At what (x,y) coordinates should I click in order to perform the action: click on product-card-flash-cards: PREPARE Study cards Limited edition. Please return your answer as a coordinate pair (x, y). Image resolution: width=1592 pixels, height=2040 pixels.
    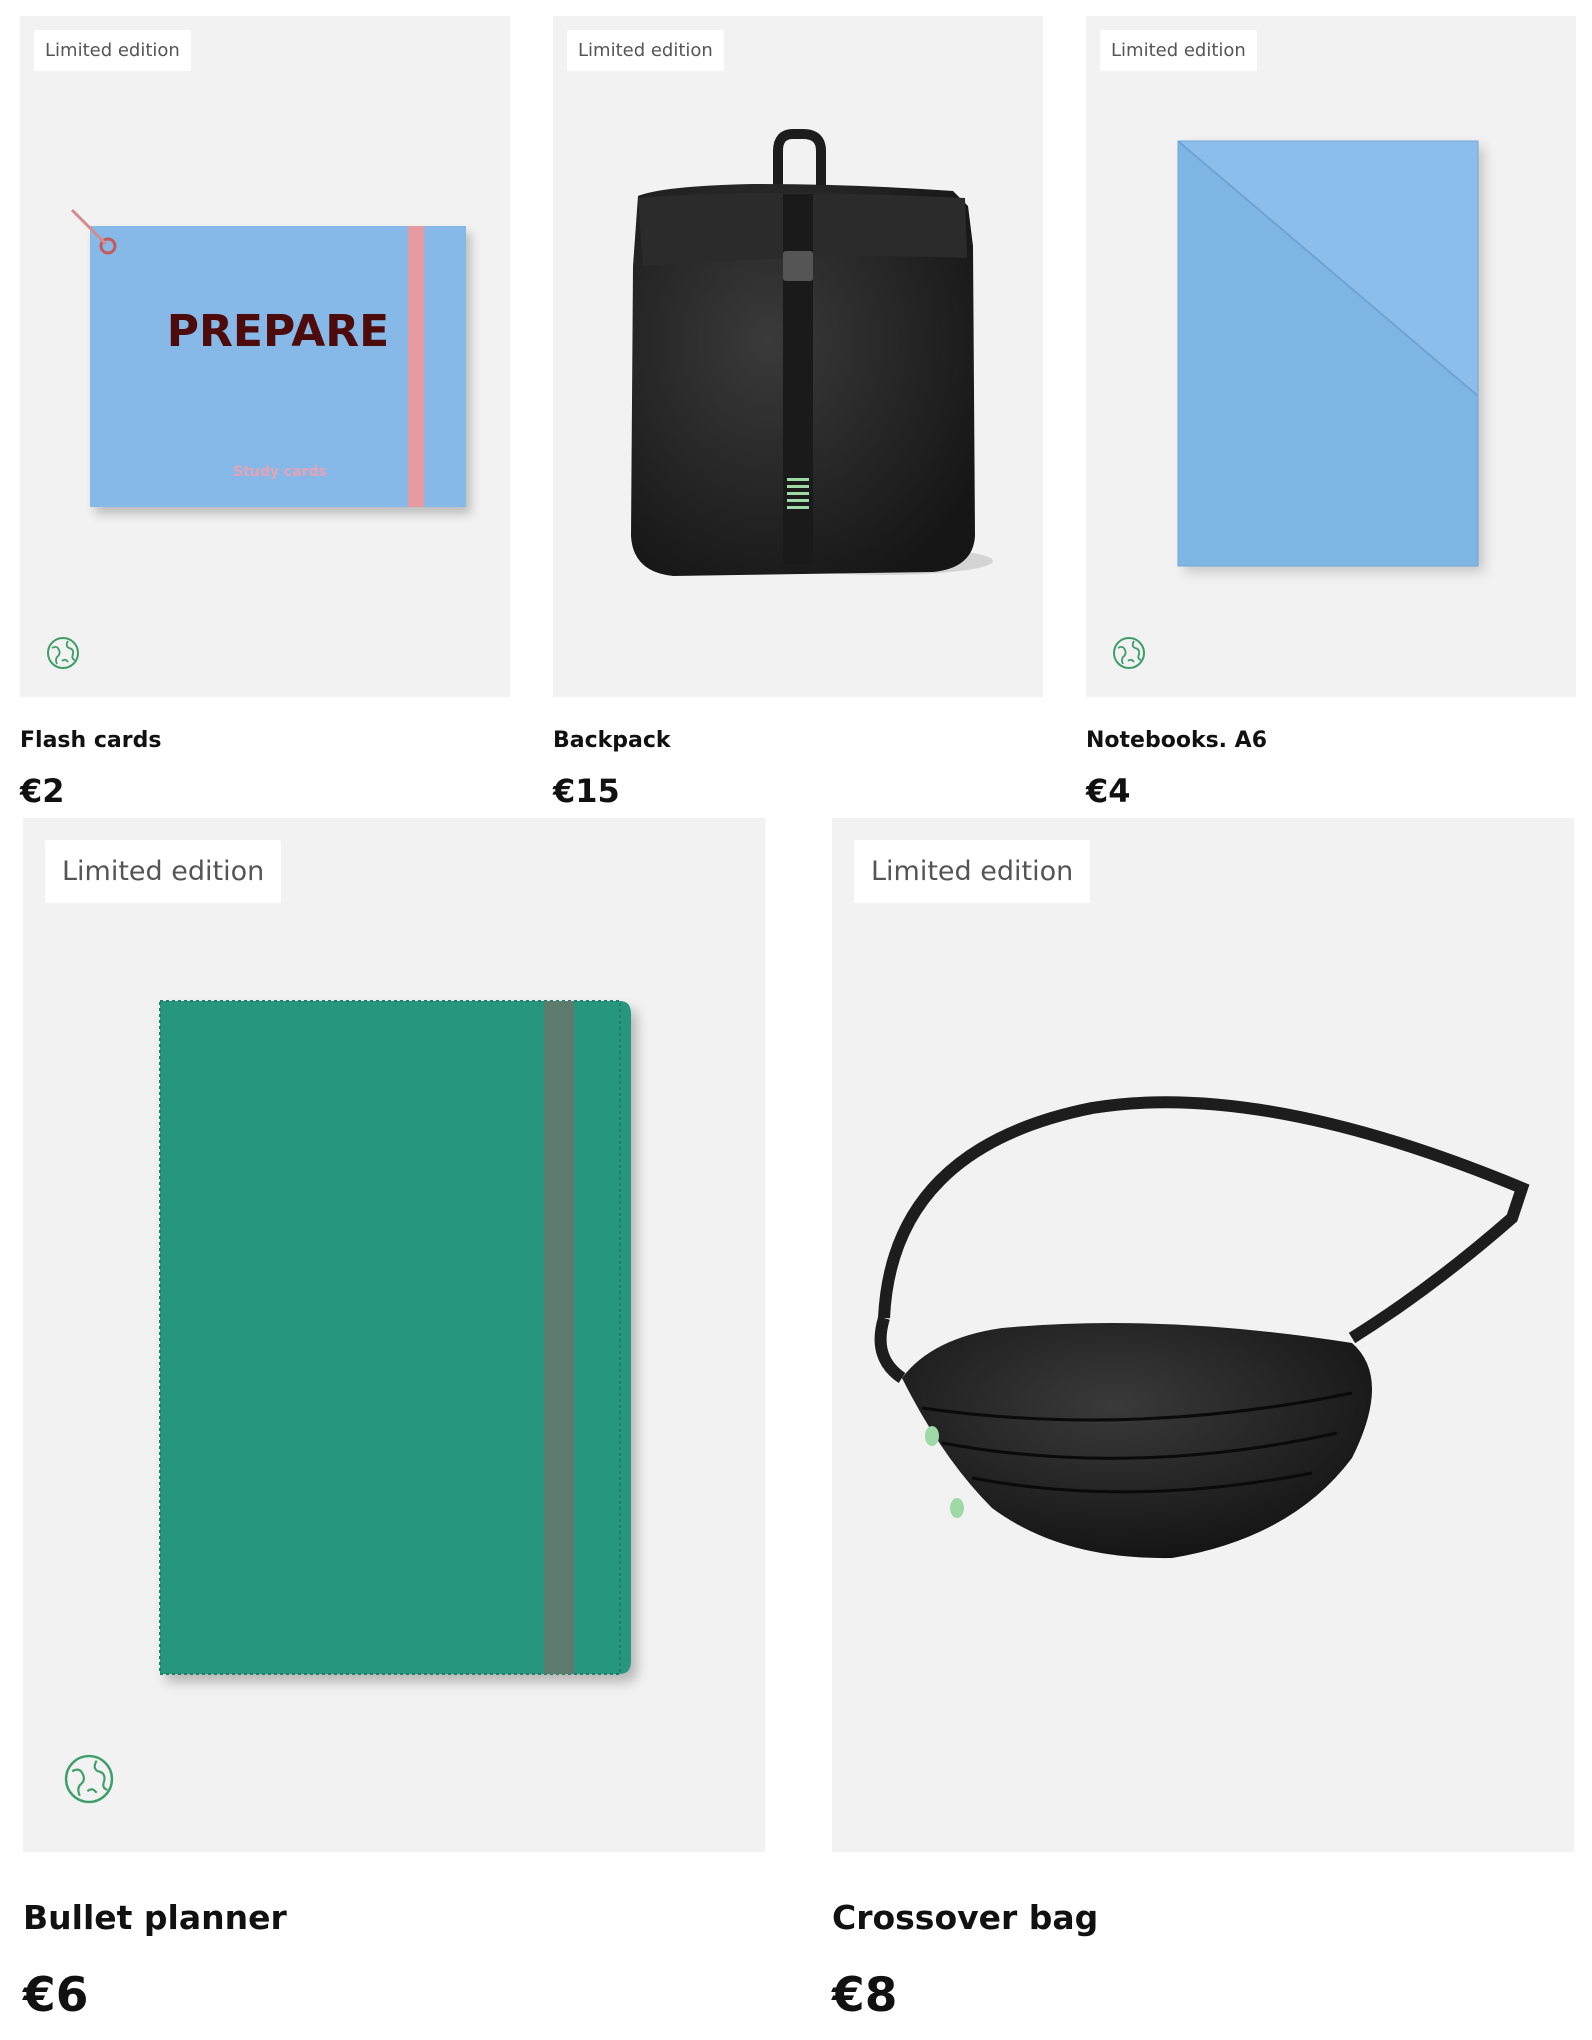
    Looking at the image, I should click on (265, 356).